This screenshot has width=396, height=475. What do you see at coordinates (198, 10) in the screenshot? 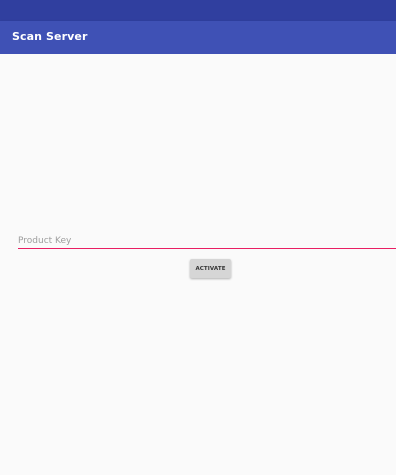
I see `status-bar` at bounding box center [198, 10].